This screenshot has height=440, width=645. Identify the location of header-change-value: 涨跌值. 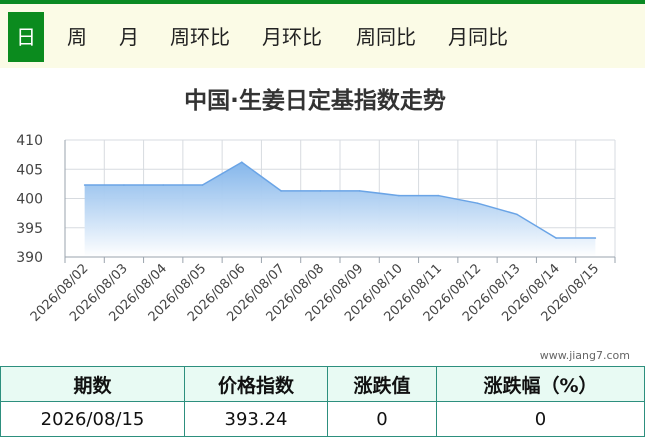
(382, 384).